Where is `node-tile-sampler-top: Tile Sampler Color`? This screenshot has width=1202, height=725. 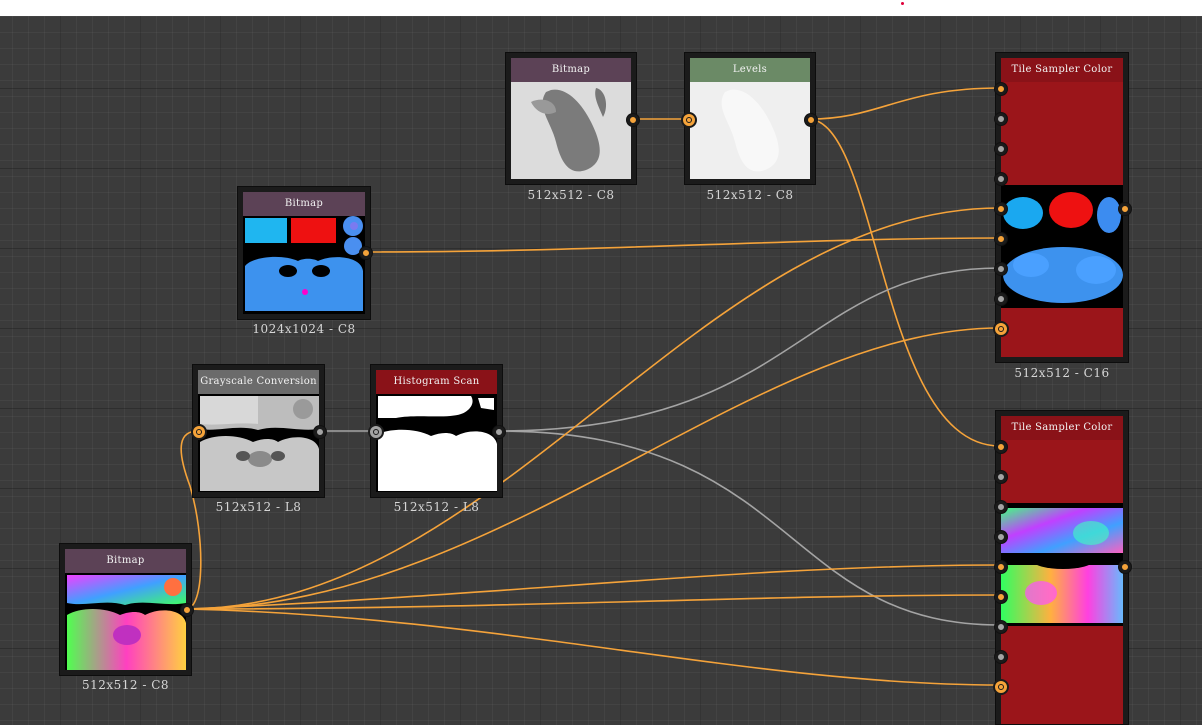
node-tile-sampler-top: Tile Sampler Color is located at coordinates (1063, 207).